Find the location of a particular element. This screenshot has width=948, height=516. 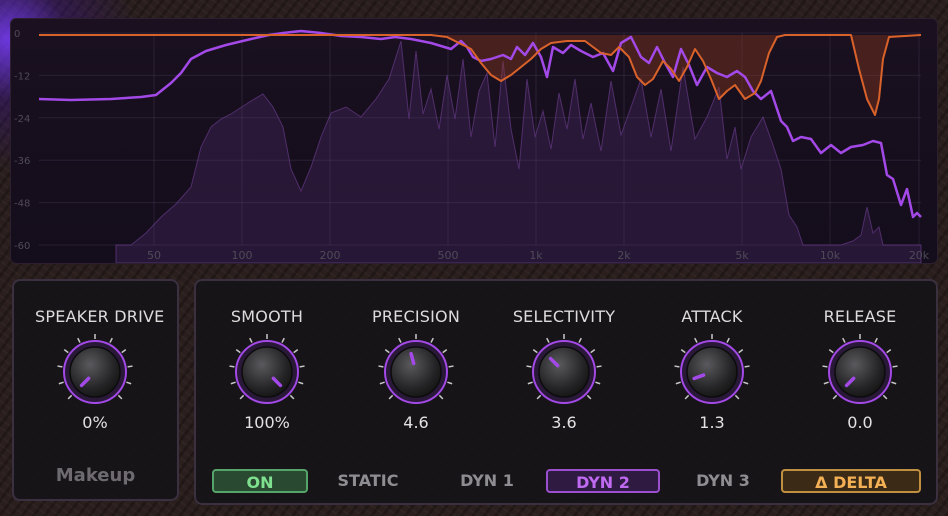

speaker-drive-panel: SPEAKER DRIVE 0% Makeup is located at coordinates (95, 390).